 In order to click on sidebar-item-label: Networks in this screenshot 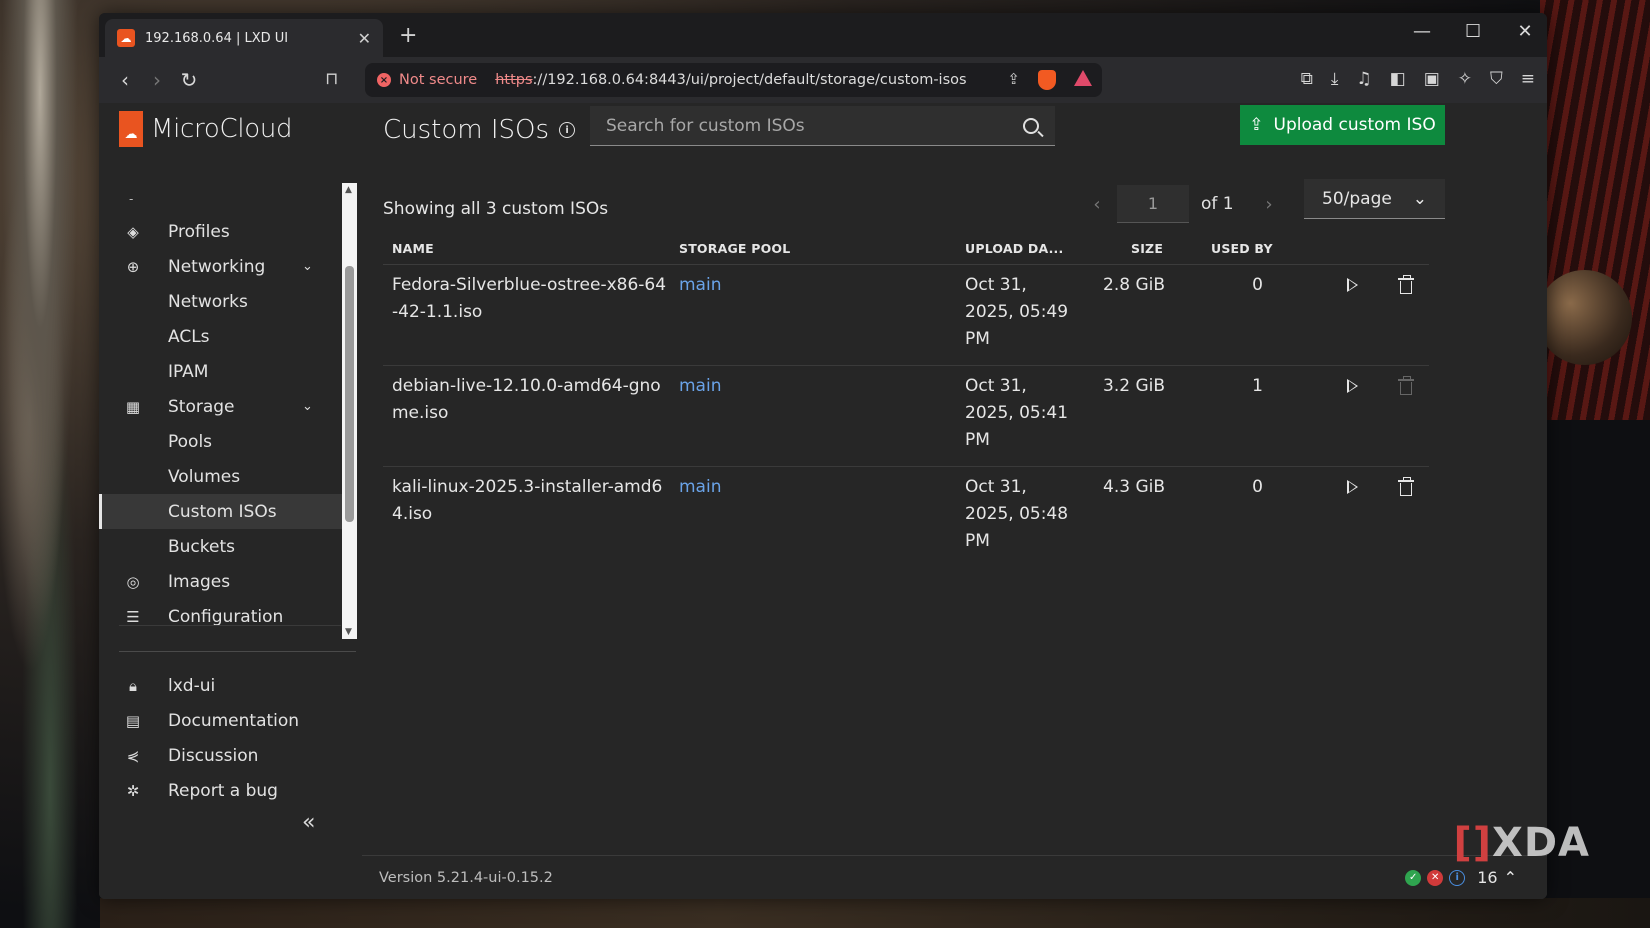, I will do `click(208, 301)`.